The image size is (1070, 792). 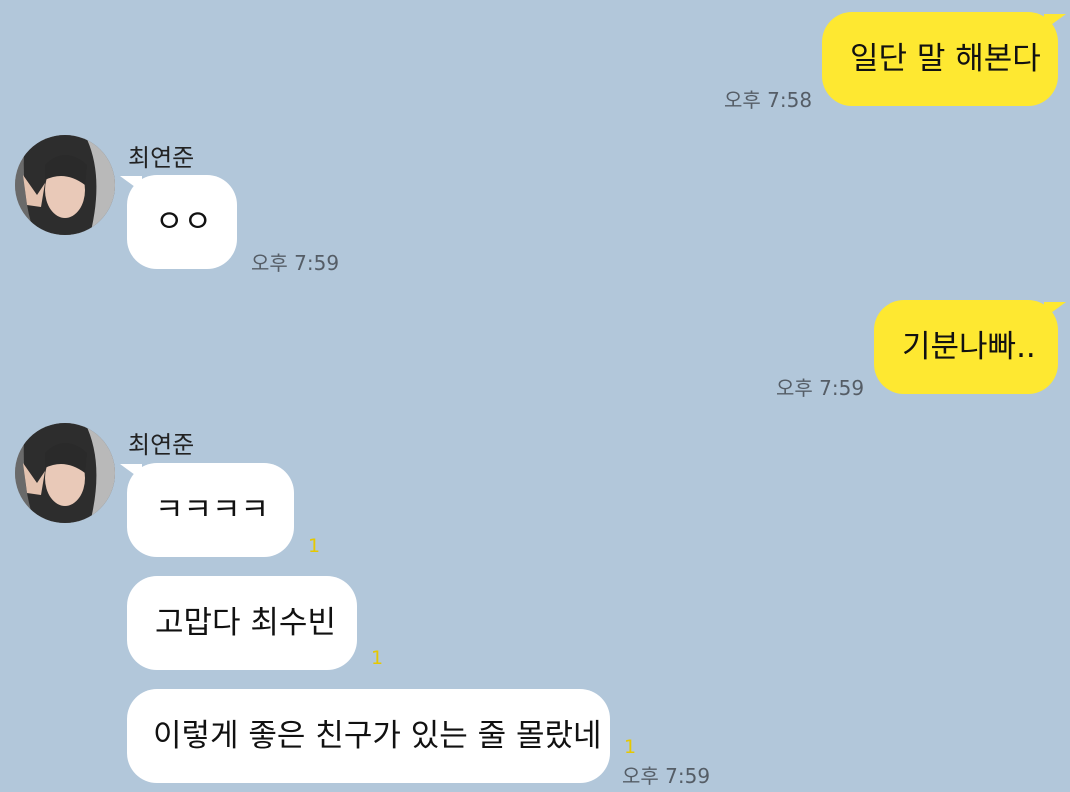 What do you see at coordinates (969, 346) in the screenshot?
I see `message-text: 기분나빠..` at bounding box center [969, 346].